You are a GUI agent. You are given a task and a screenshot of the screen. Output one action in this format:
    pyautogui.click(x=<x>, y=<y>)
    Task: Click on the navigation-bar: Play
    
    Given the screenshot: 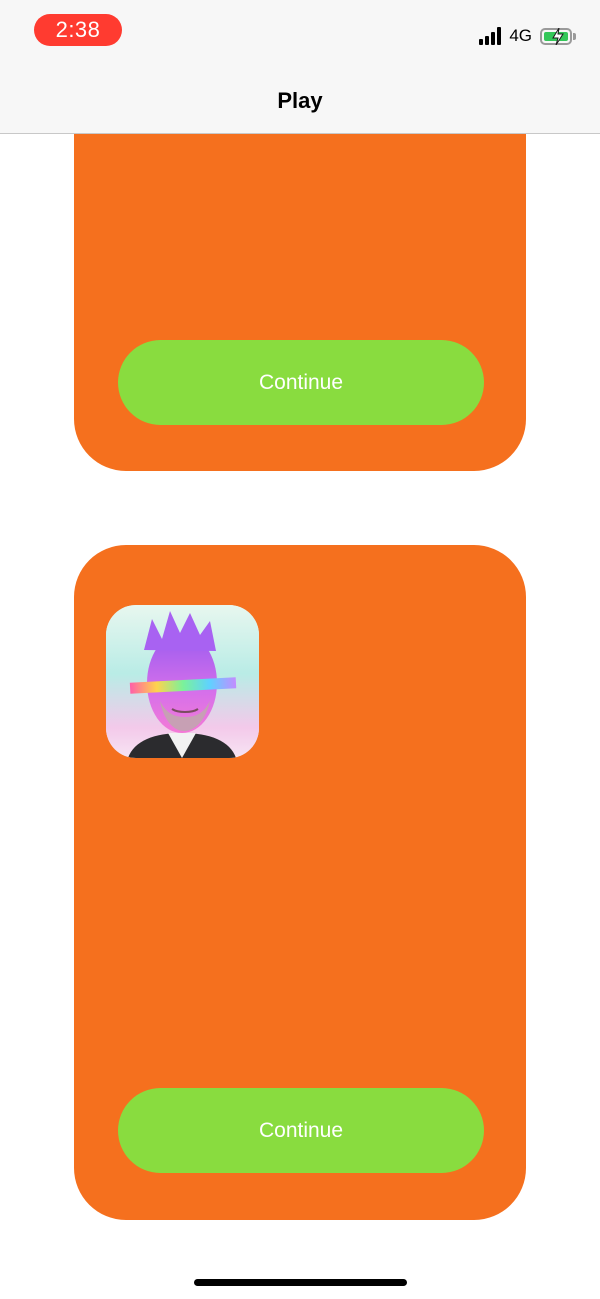 What is the action you would take?
    pyautogui.click(x=300, y=97)
    